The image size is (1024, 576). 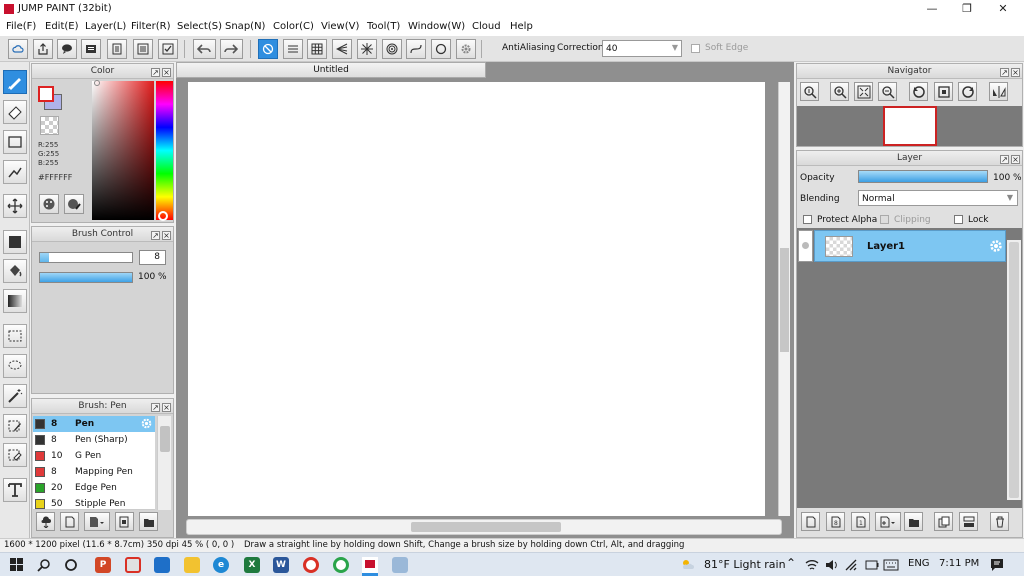 What do you see at coordinates (807, 219) in the screenshot?
I see `protect-alpha-checkbox` at bounding box center [807, 219].